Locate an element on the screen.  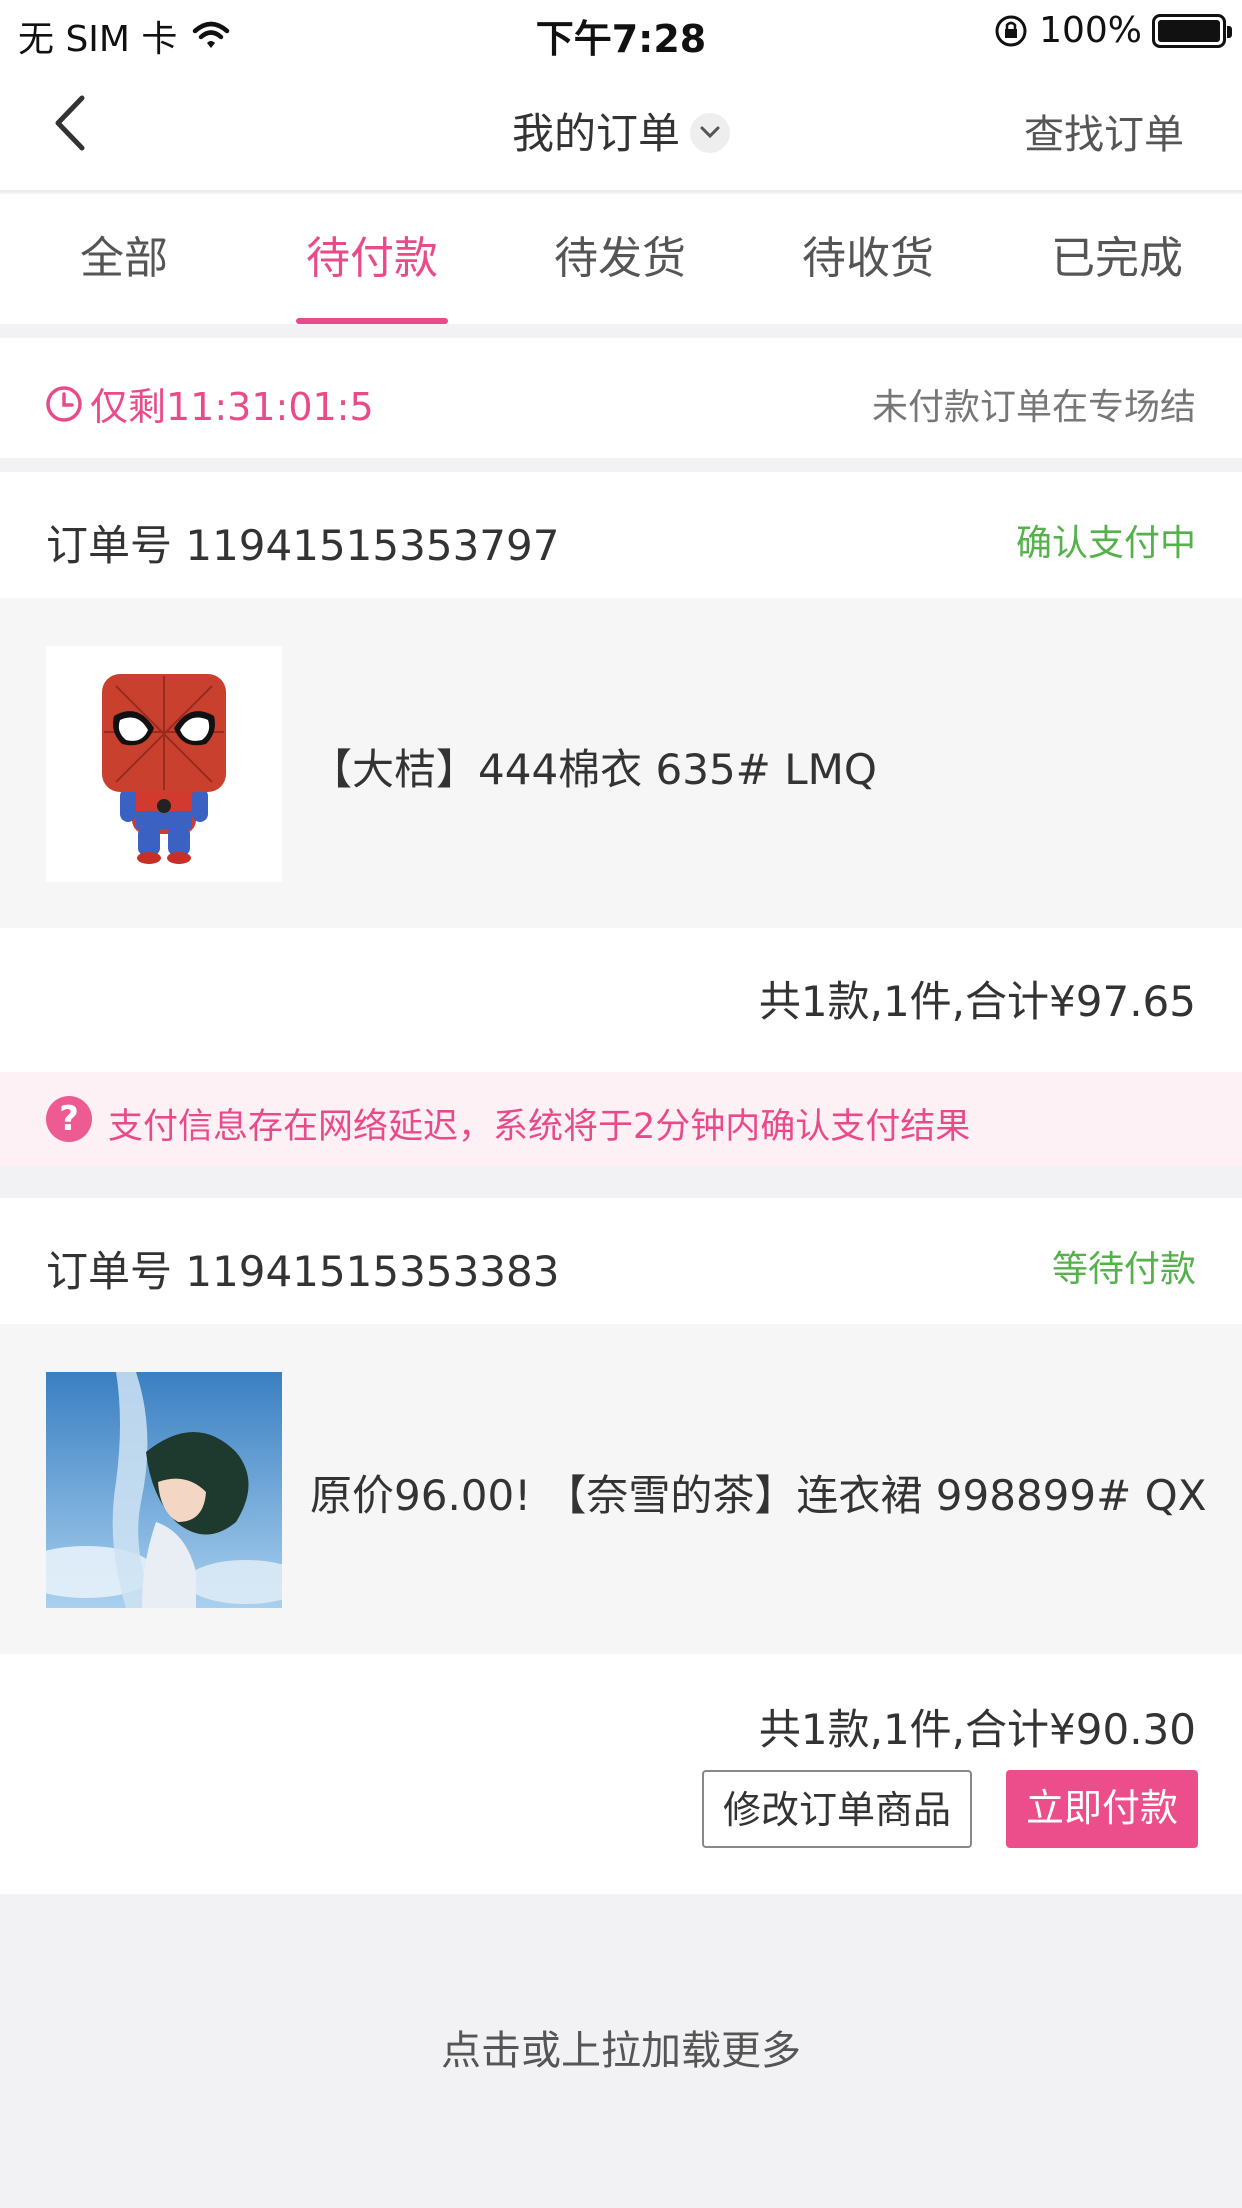
search-order-link: 查找订单 is located at coordinates (1104, 131).